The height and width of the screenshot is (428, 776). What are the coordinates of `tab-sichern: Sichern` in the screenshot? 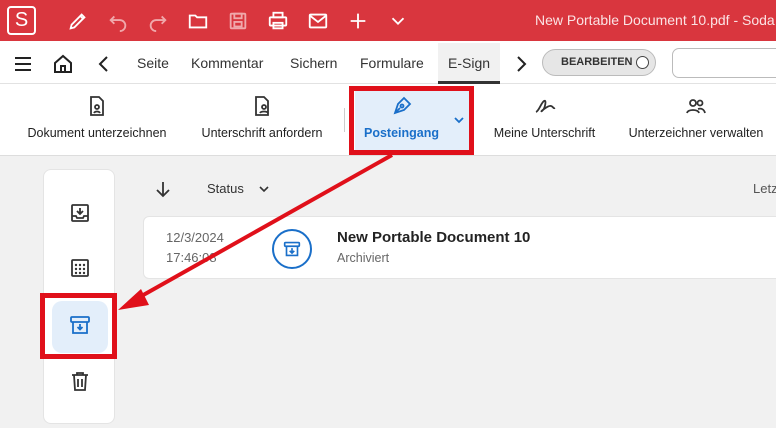 It's located at (313, 63).